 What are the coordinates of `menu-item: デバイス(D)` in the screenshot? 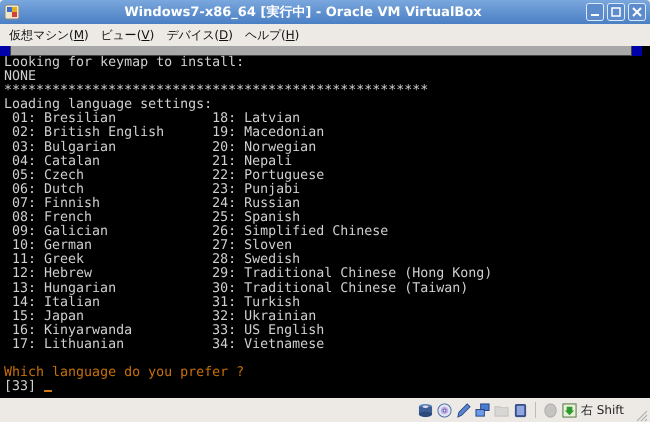 It's located at (199, 35).